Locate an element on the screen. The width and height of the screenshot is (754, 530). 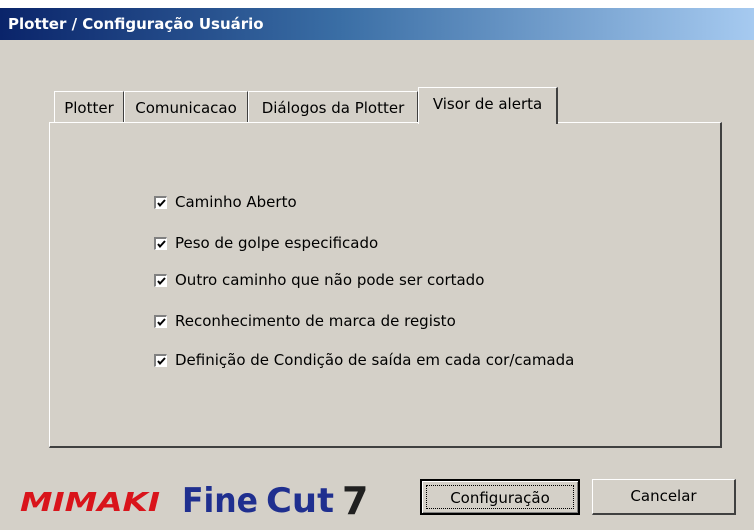
window-title: Plotter / Configuração Usuário is located at coordinates (136, 24).